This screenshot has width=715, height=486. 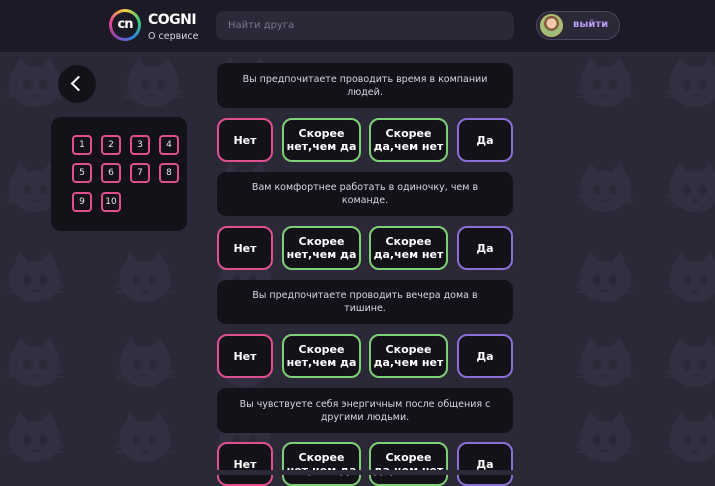 I want to click on logout-label: выйти, so click(x=591, y=24).